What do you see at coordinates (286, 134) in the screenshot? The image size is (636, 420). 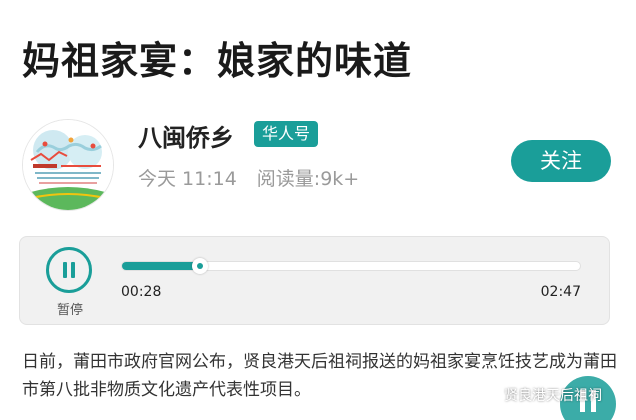 I see `author-badge: 华人号` at bounding box center [286, 134].